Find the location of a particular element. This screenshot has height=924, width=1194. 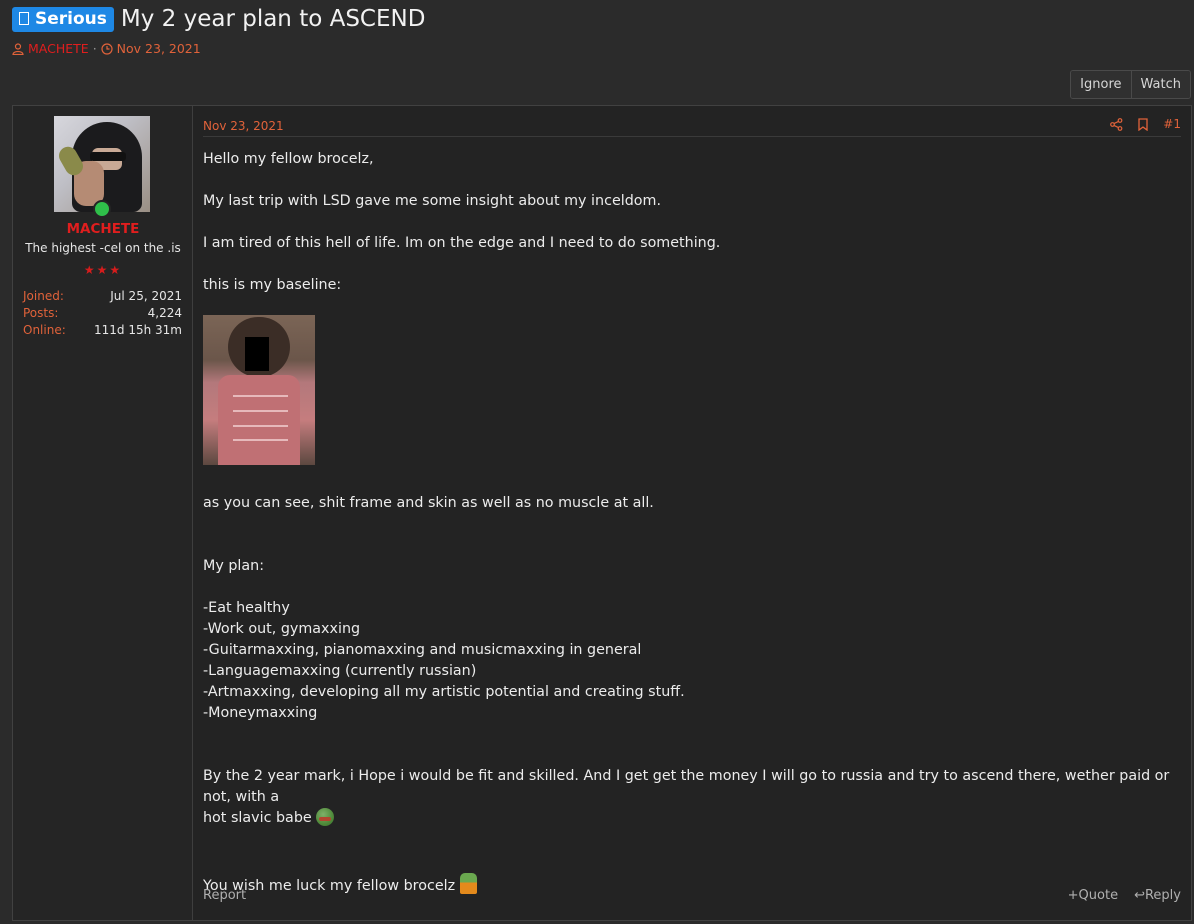

post-footer-actions: +Quote ↩Reply is located at coordinates (1124, 895).